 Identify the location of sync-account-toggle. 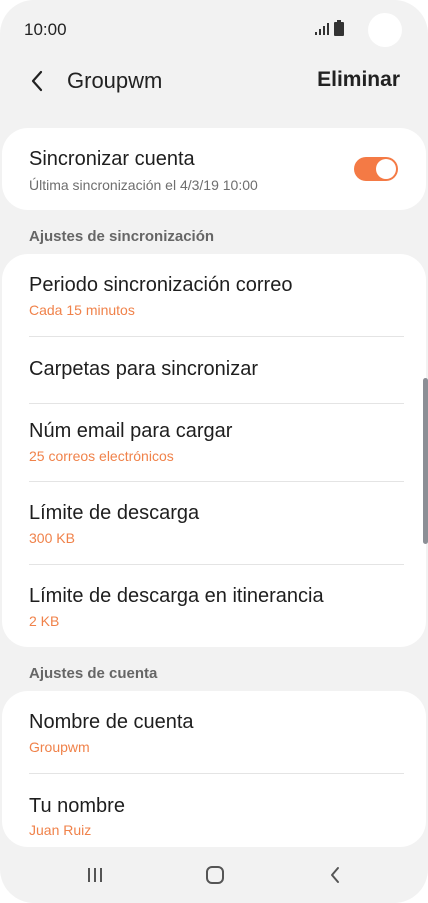
(376, 169).